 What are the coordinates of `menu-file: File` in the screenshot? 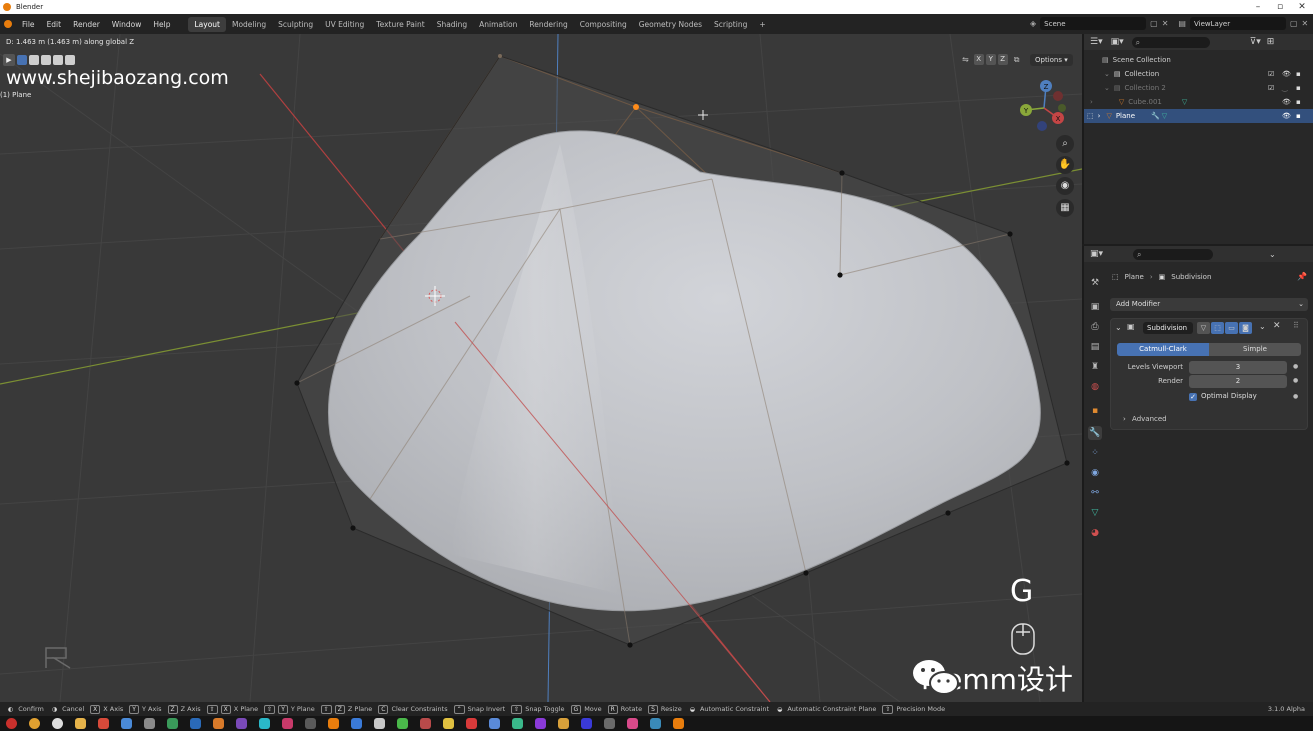 It's located at (28, 24).